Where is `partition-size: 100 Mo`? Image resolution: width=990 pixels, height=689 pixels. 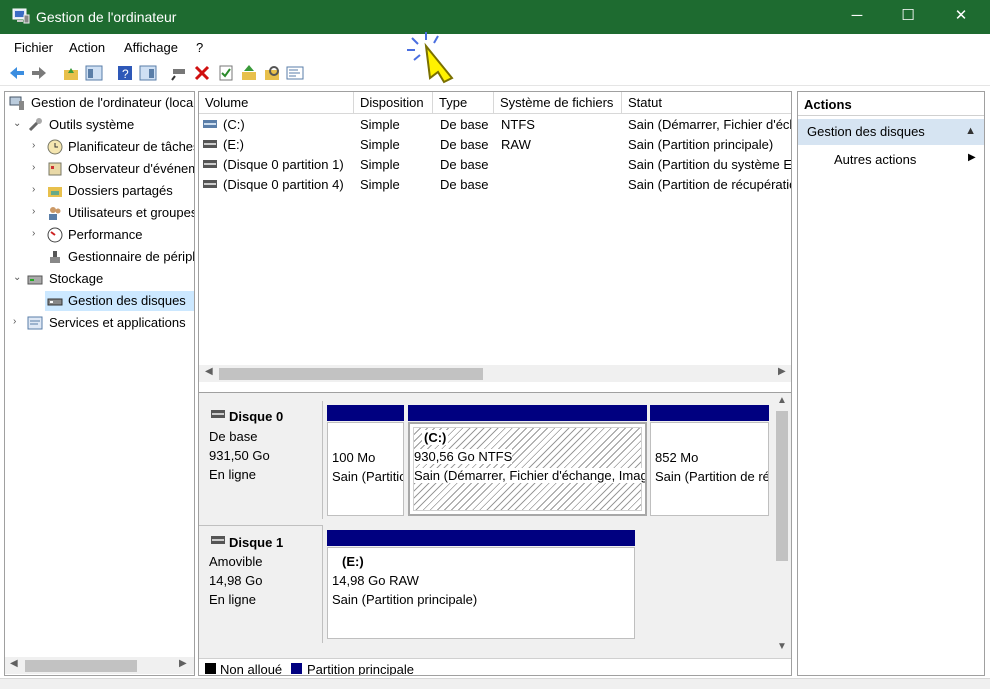 partition-size: 100 Mo is located at coordinates (354, 457).